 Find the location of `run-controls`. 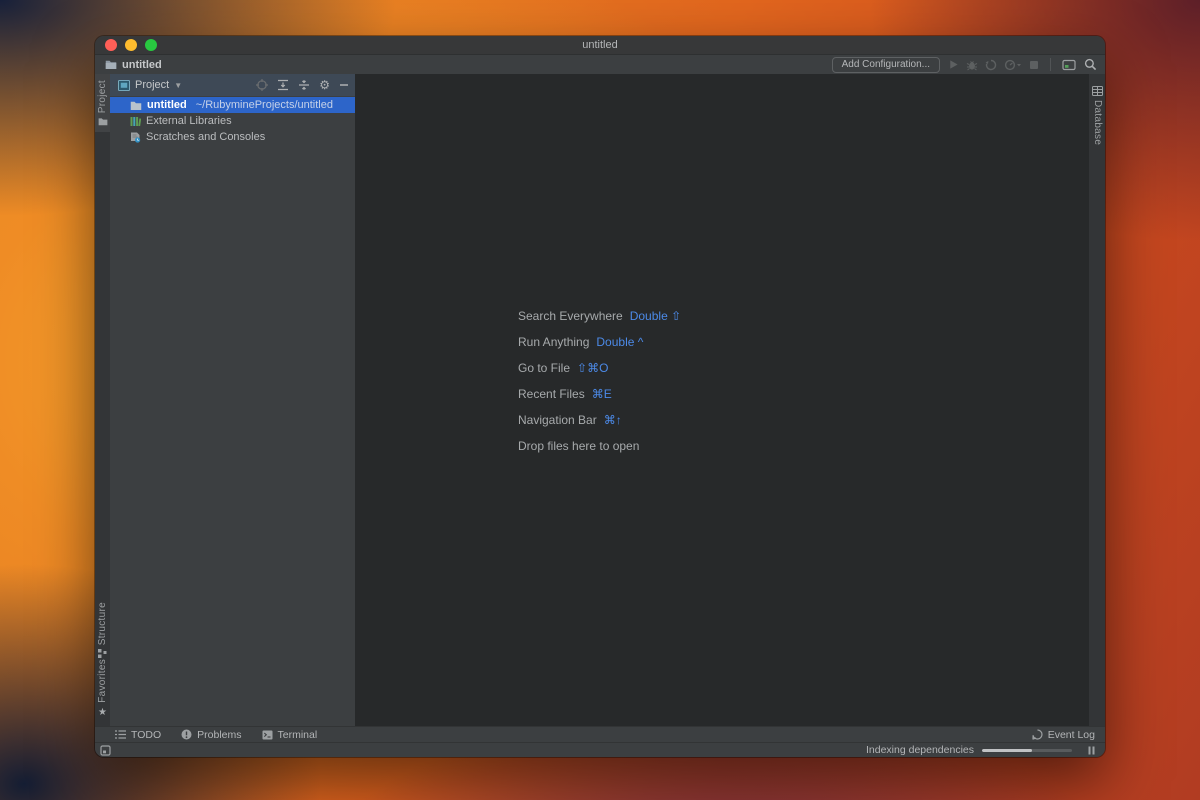

run-controls is located at coordinates (993, 65).